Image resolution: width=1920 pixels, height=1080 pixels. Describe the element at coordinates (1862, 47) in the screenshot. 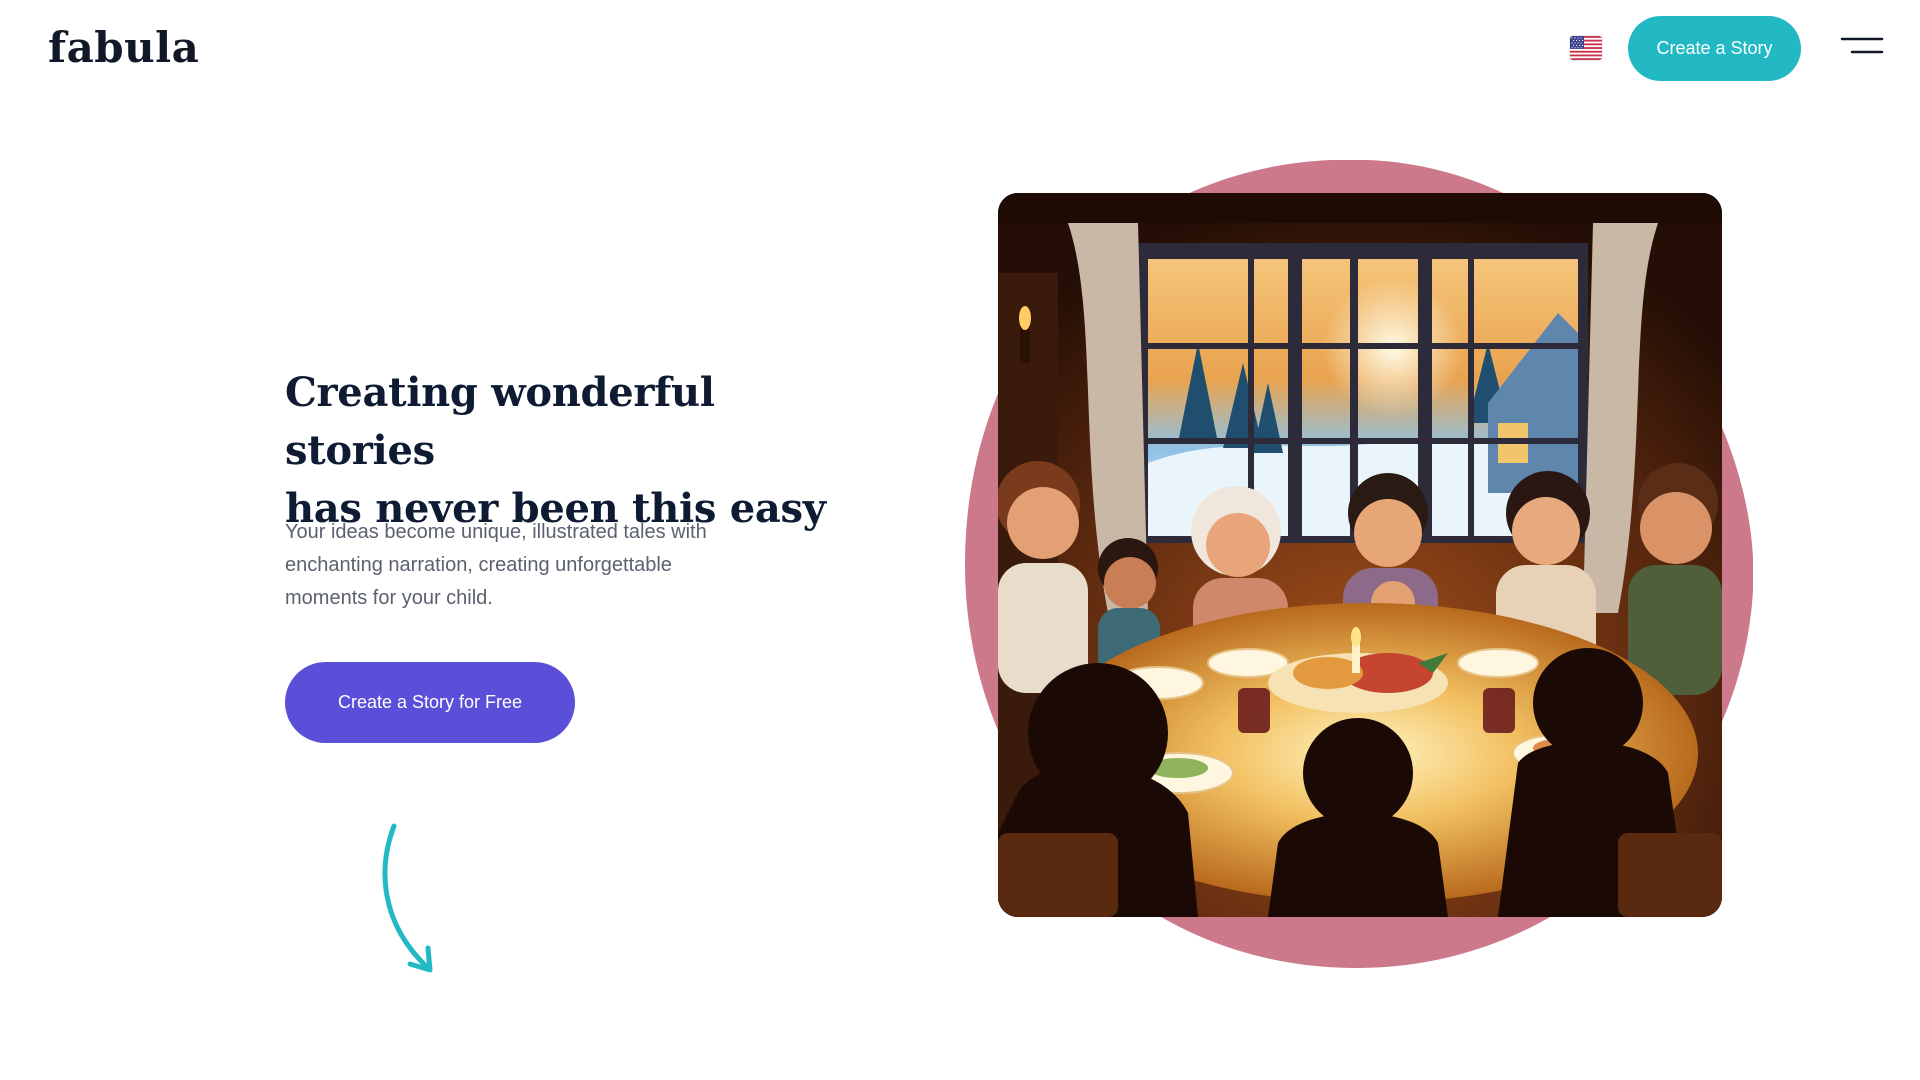

I see `hamburger-menu-icon` at that location.